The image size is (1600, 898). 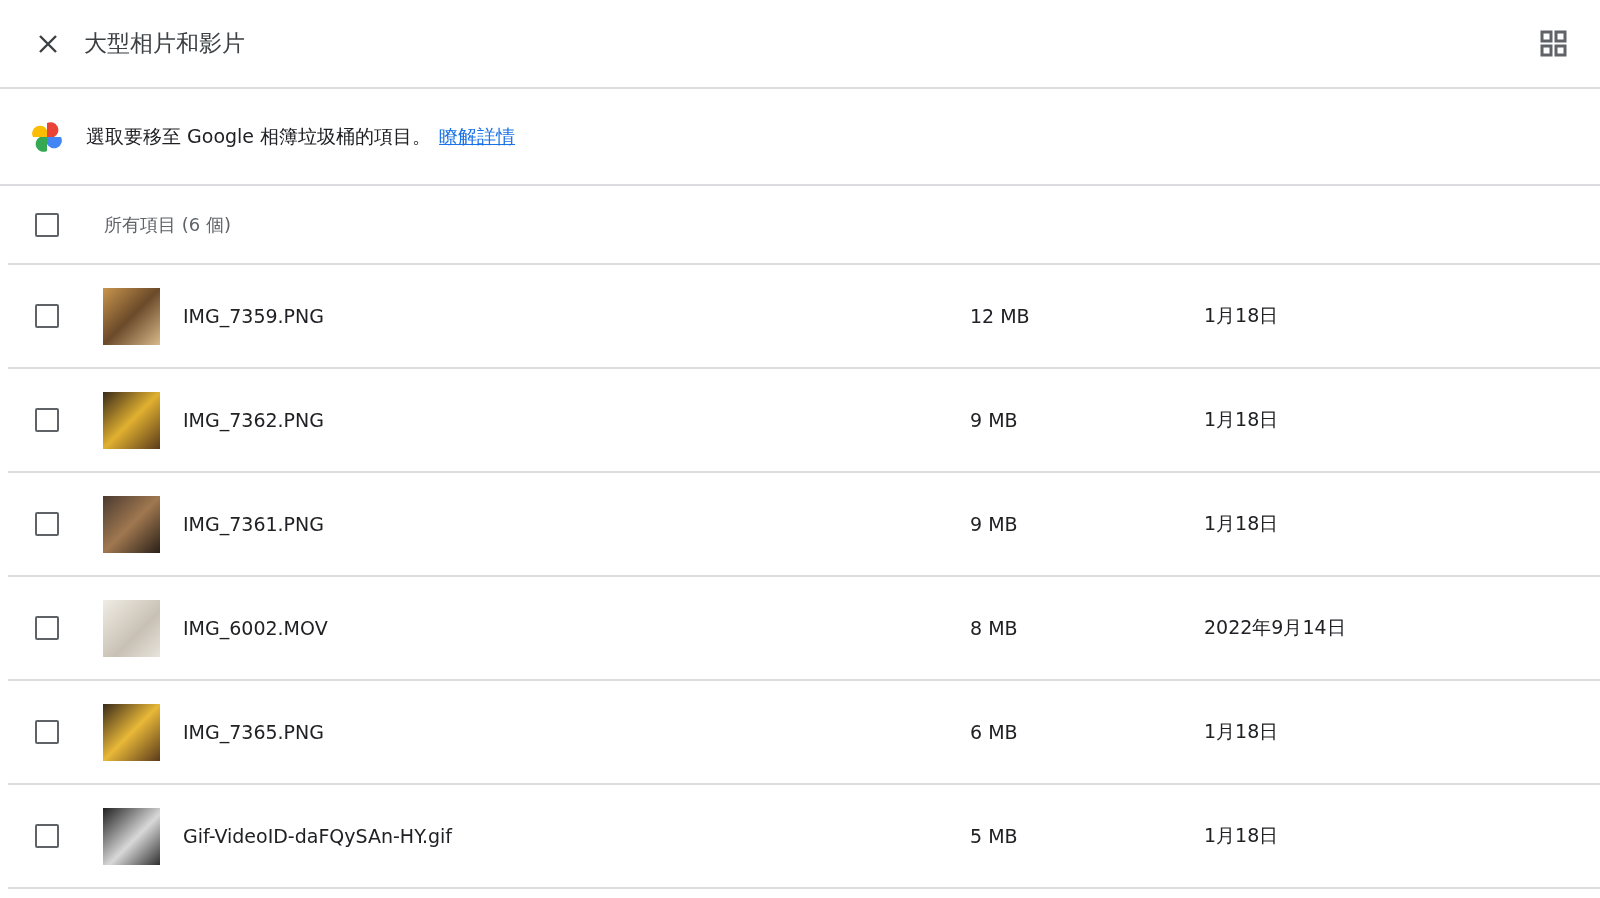 I want to click on file-name: IMG_7361.PNG, so click(x=254, y=524).